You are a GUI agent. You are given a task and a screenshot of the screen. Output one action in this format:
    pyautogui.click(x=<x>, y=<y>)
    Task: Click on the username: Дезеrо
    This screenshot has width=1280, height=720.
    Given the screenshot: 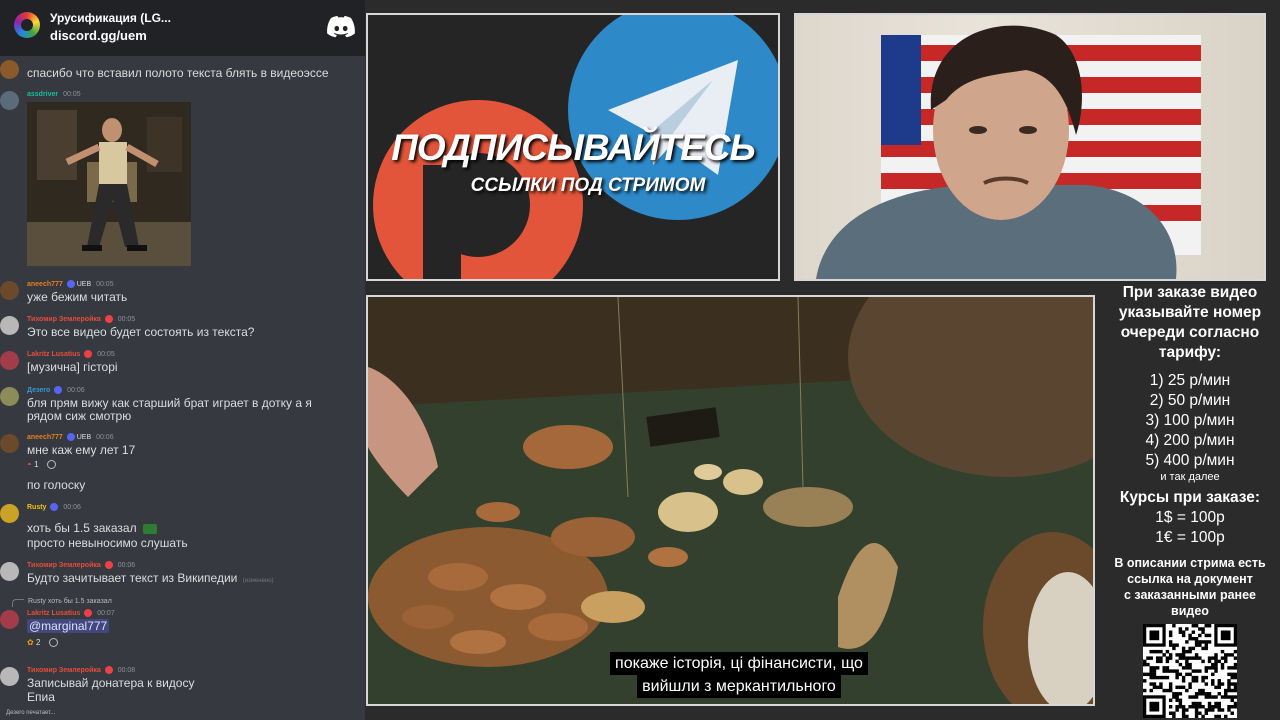 What is the action you would take?
    pyautogui.click(x=38, y=390)
    